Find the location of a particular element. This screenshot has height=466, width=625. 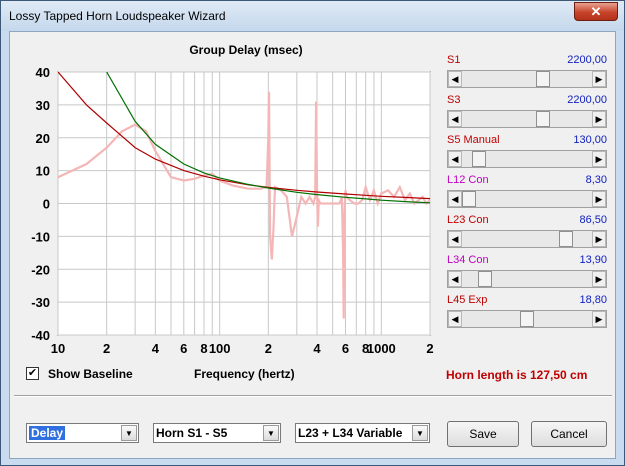

slider-label: S3 is located at coordinates (454, 100).